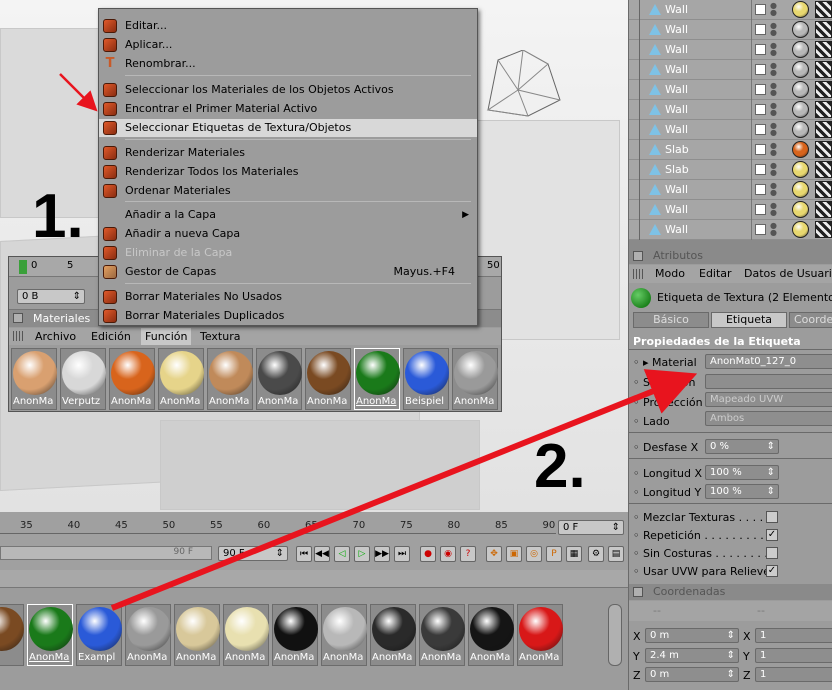 This screenshot has width=832, height=690. What do you see at coordinates (55, 336) in the screenshot?
I see `menu-archivo: Archivo` at bounding box center [55, 336].